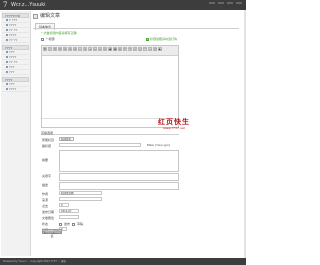 This screenshot has width=320, height=265. What do you see at coordinates (45, 224) in the screenshot?
I see `field-label-status: 状态` at bounding box center [45, 224].